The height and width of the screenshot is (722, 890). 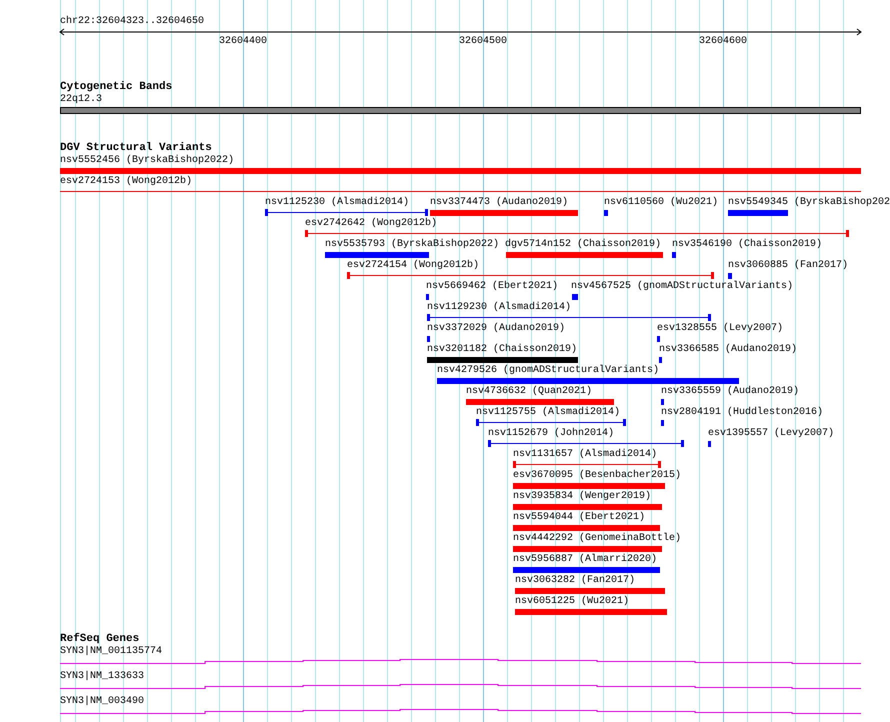 I want to click on track-title: RefSeq Genes, so click(x=100, y=639).